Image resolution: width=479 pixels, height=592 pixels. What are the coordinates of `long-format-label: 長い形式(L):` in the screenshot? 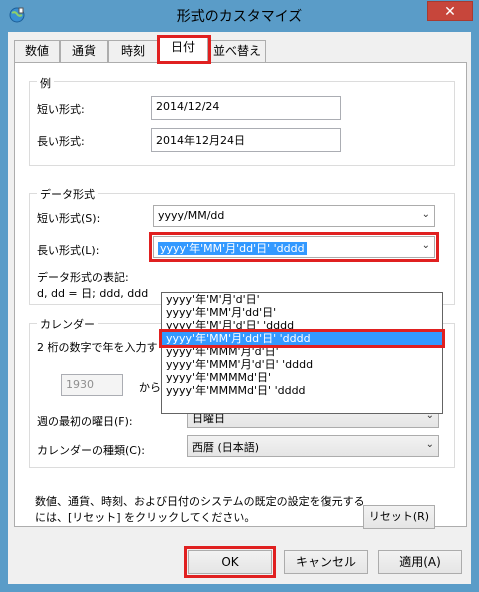 It's located at (68, 250).